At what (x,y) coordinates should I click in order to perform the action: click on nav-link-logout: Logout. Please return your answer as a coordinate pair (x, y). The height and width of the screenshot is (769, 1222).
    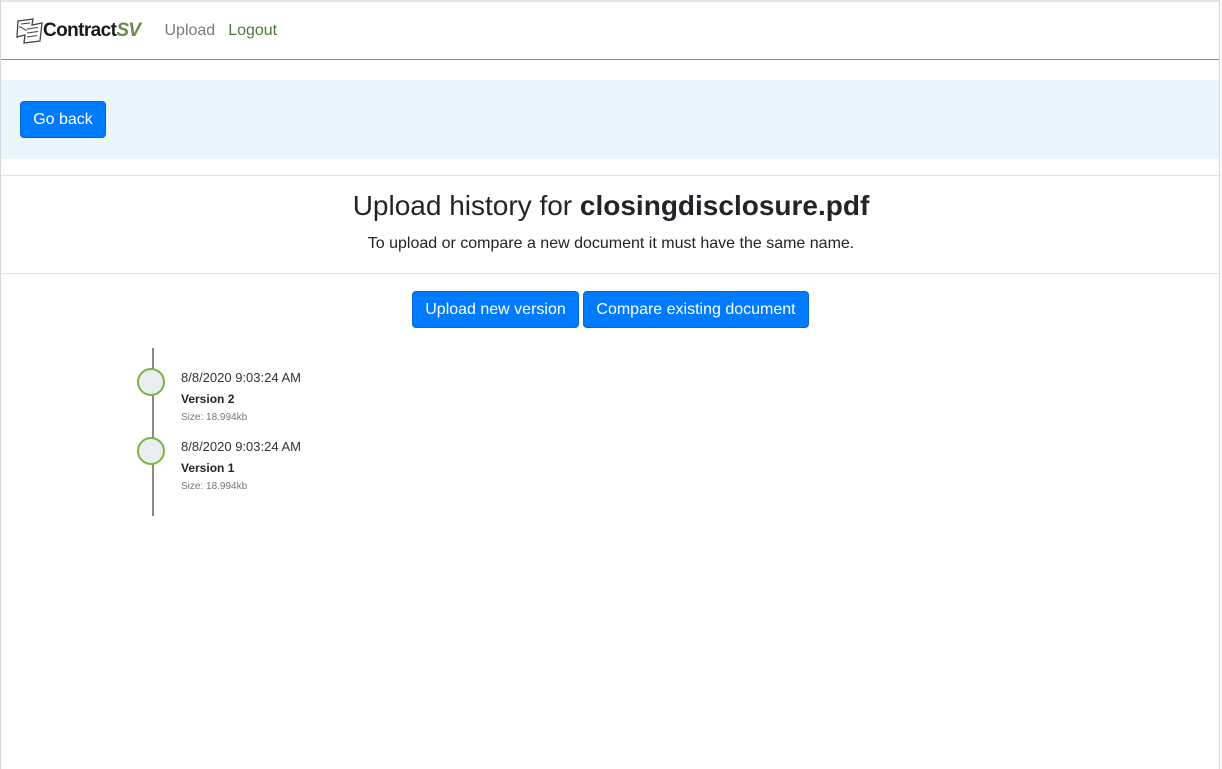
    Looking at the image, I should click on (252, 31).